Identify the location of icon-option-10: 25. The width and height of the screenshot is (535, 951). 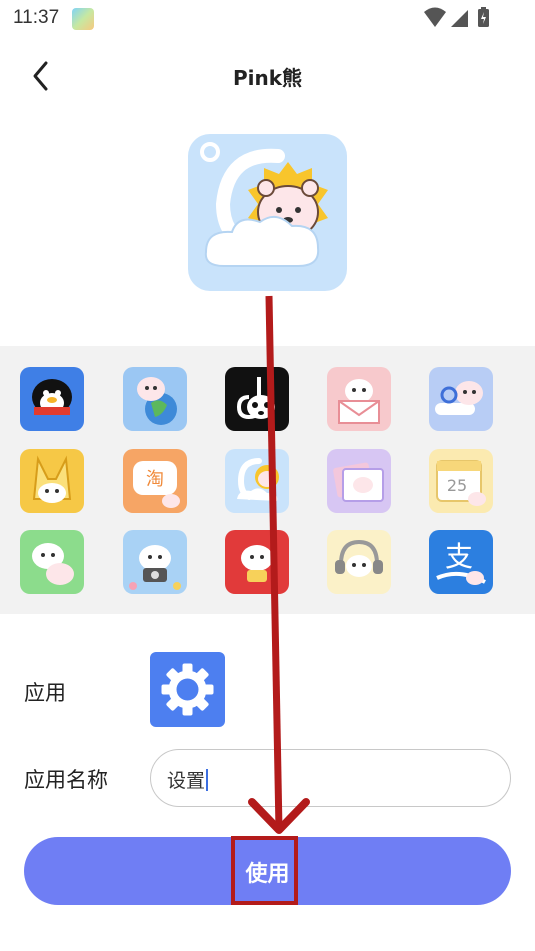
(461, 481).